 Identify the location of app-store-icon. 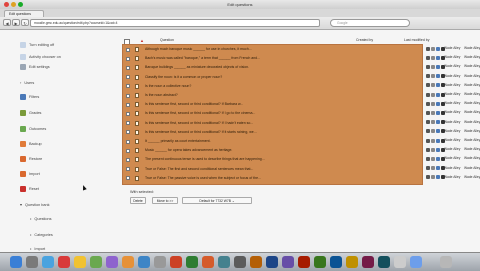
(144, 262).